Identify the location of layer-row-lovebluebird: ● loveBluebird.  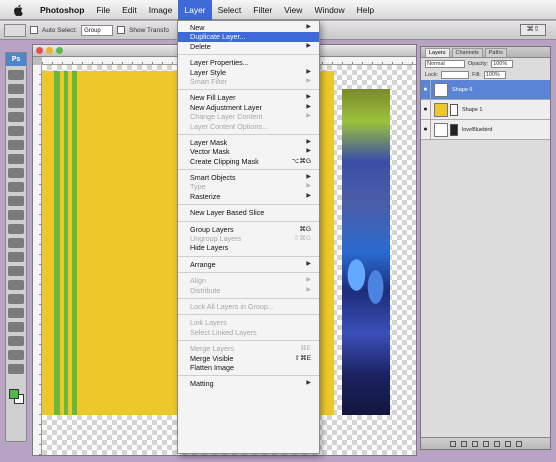
(485, 129).